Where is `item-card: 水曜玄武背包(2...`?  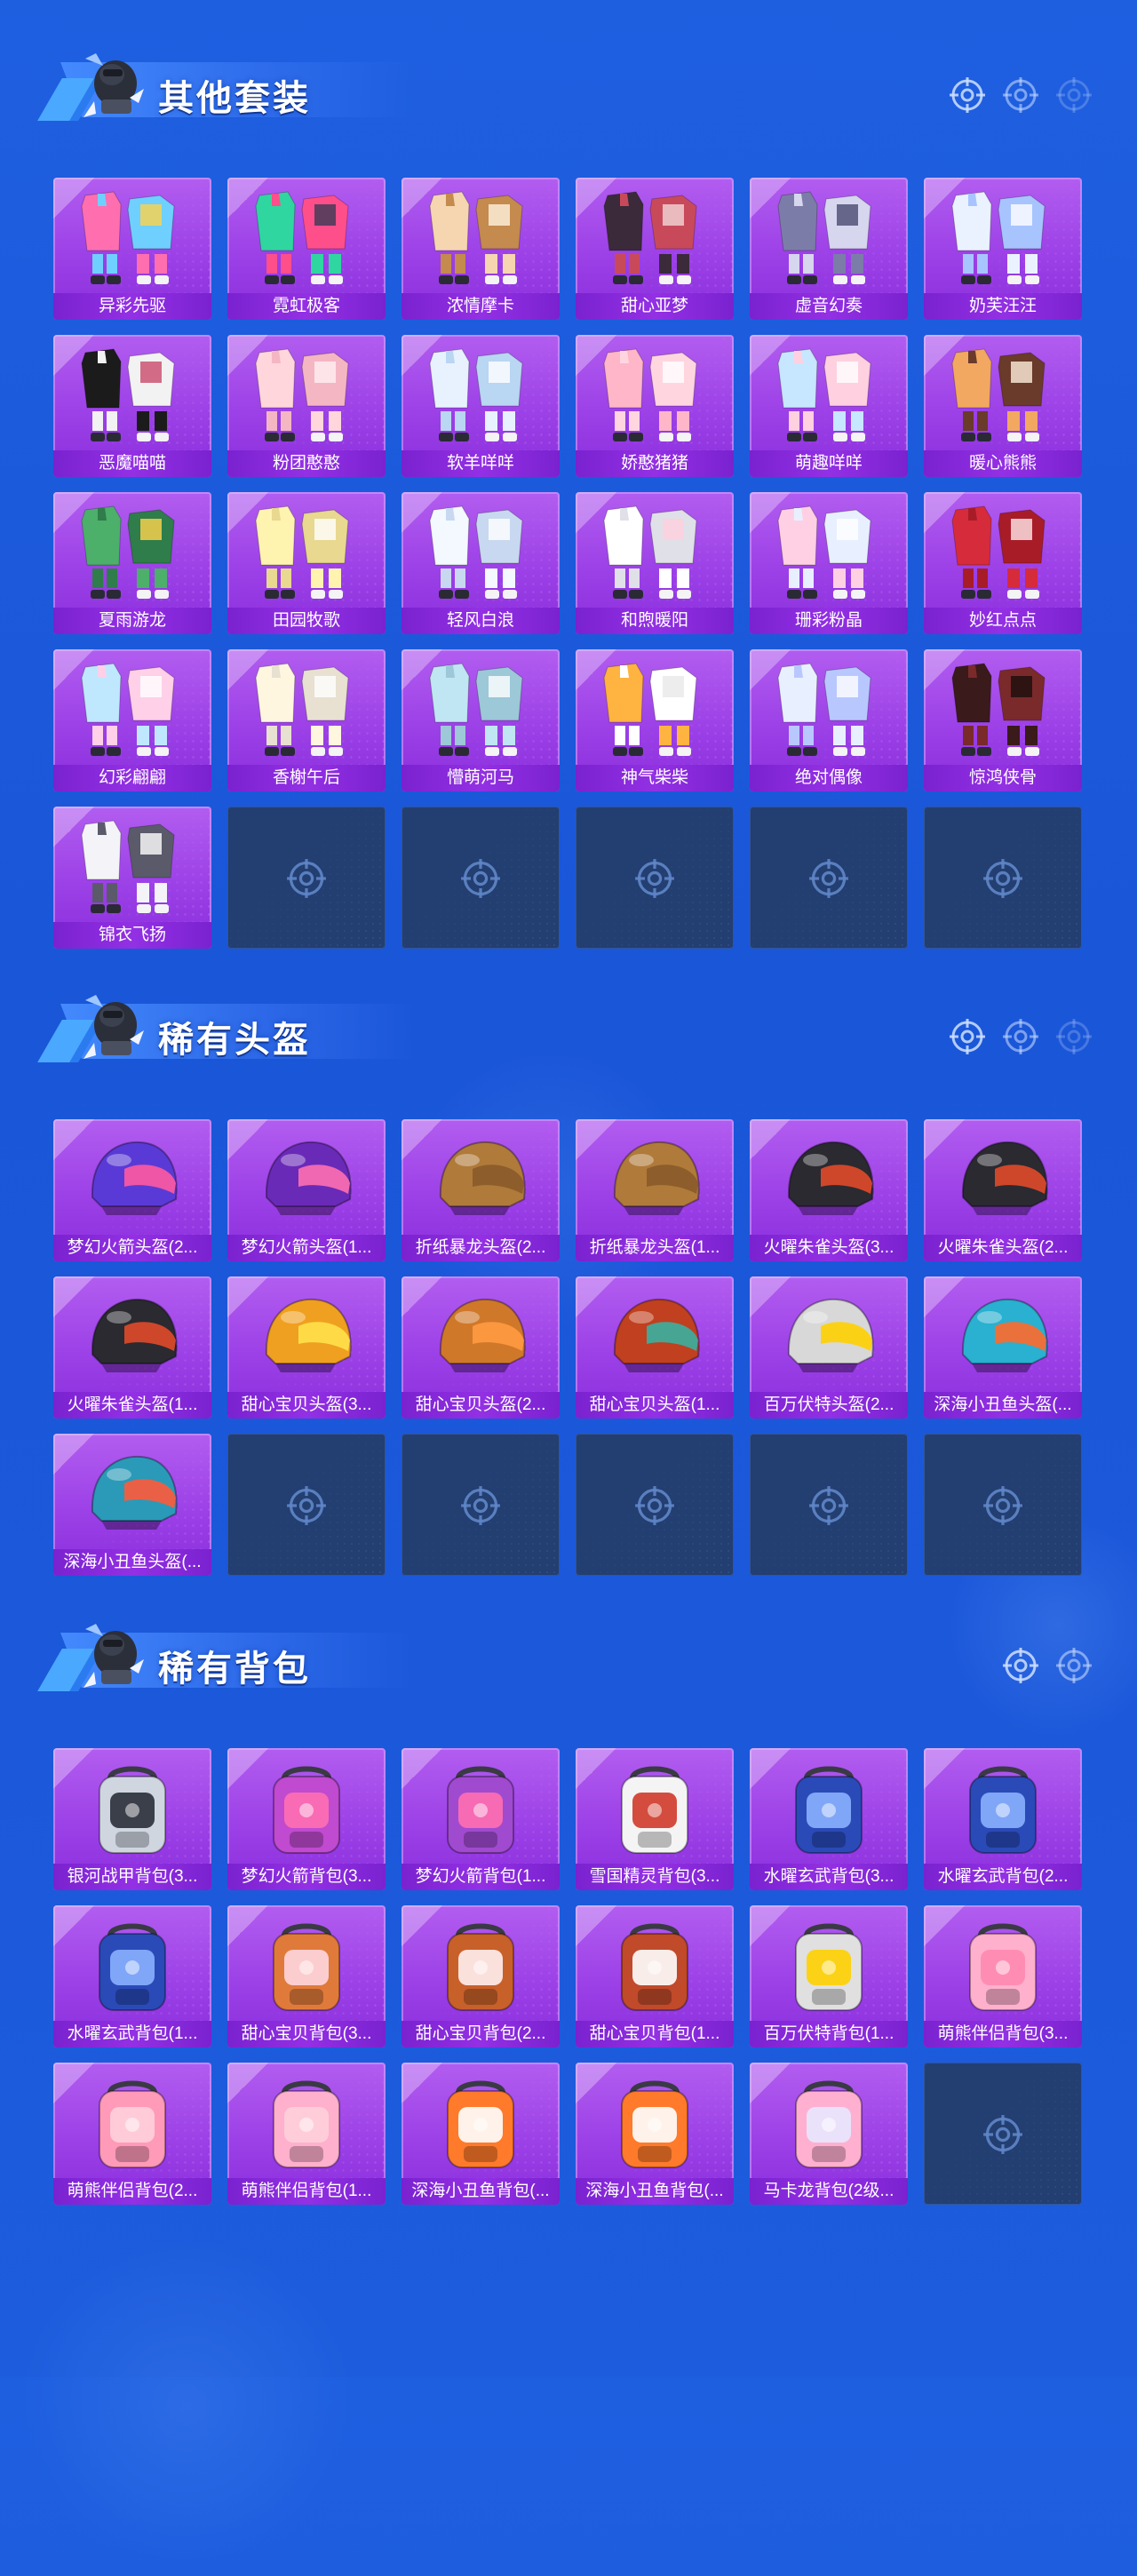 item-card: 水曜玄武背包(2... is located at coordinates (1003, 1819).